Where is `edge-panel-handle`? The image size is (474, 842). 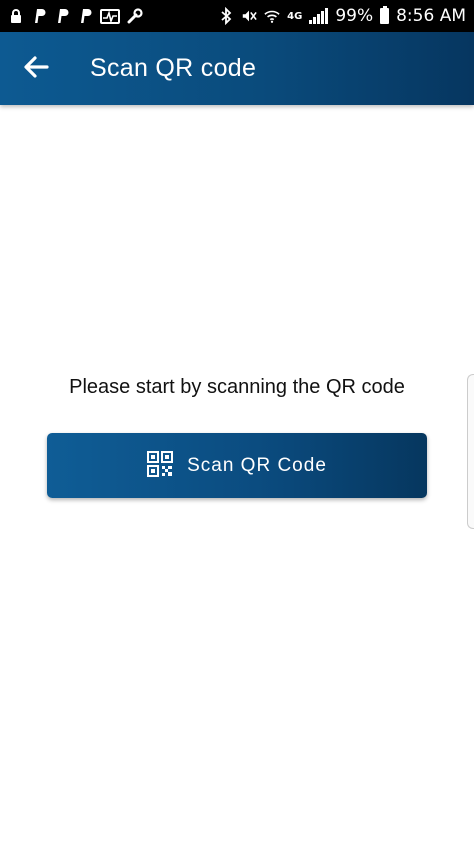
edge-panel-handle is located at coordinates (470, 451).